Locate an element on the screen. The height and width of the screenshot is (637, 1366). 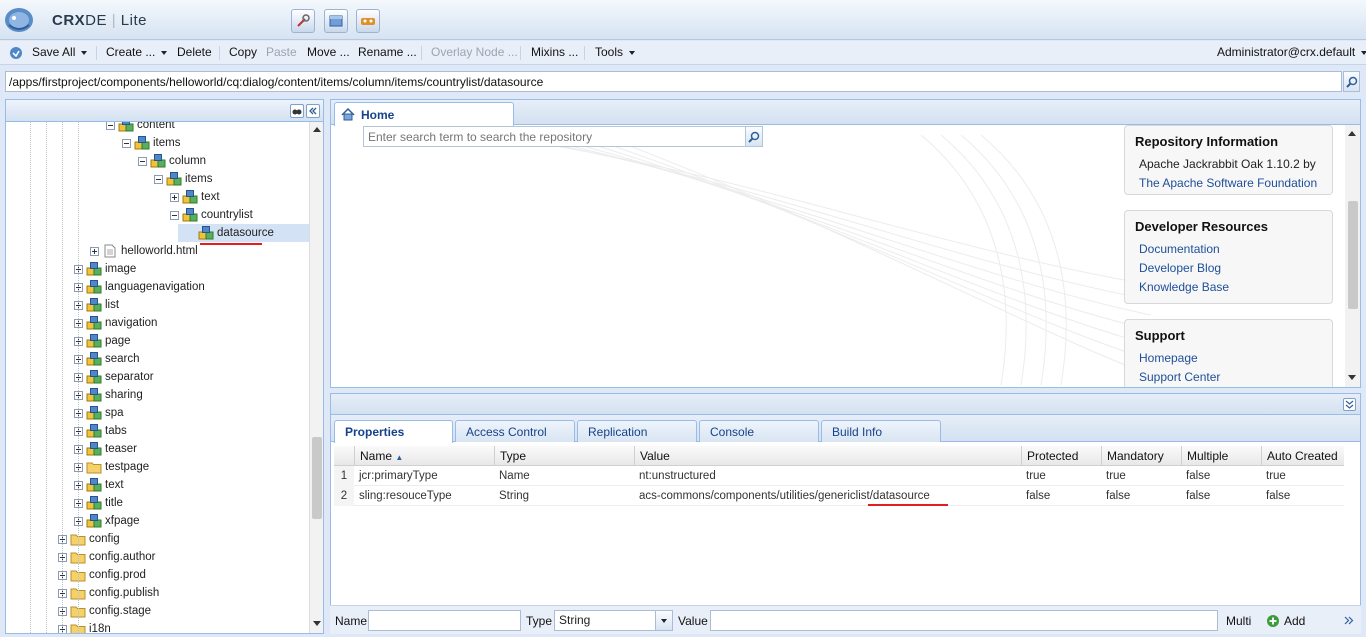
tree-item: i18n is located at coordinates (84, 626).